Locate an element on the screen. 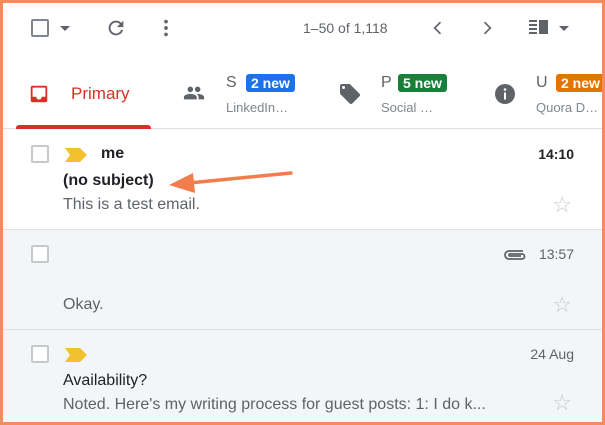 This screenshot has width=605, height=425. chevron-right-icon is located at coordinates (487, 28).